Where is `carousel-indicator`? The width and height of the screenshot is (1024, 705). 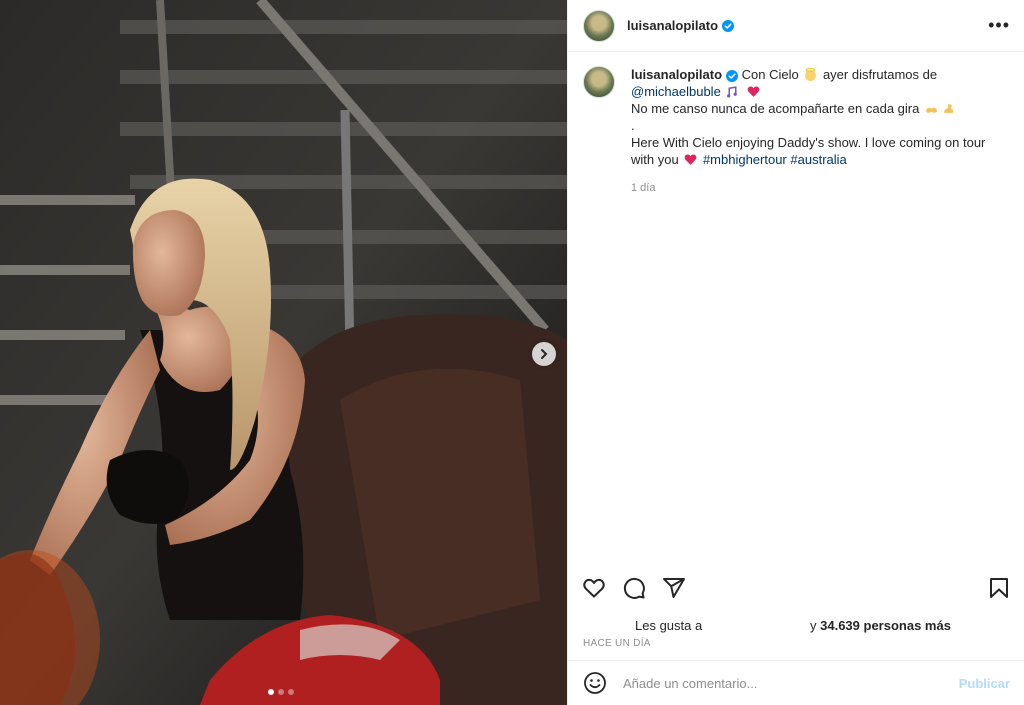 carousel-indicator is located at coordinates (281, 692).